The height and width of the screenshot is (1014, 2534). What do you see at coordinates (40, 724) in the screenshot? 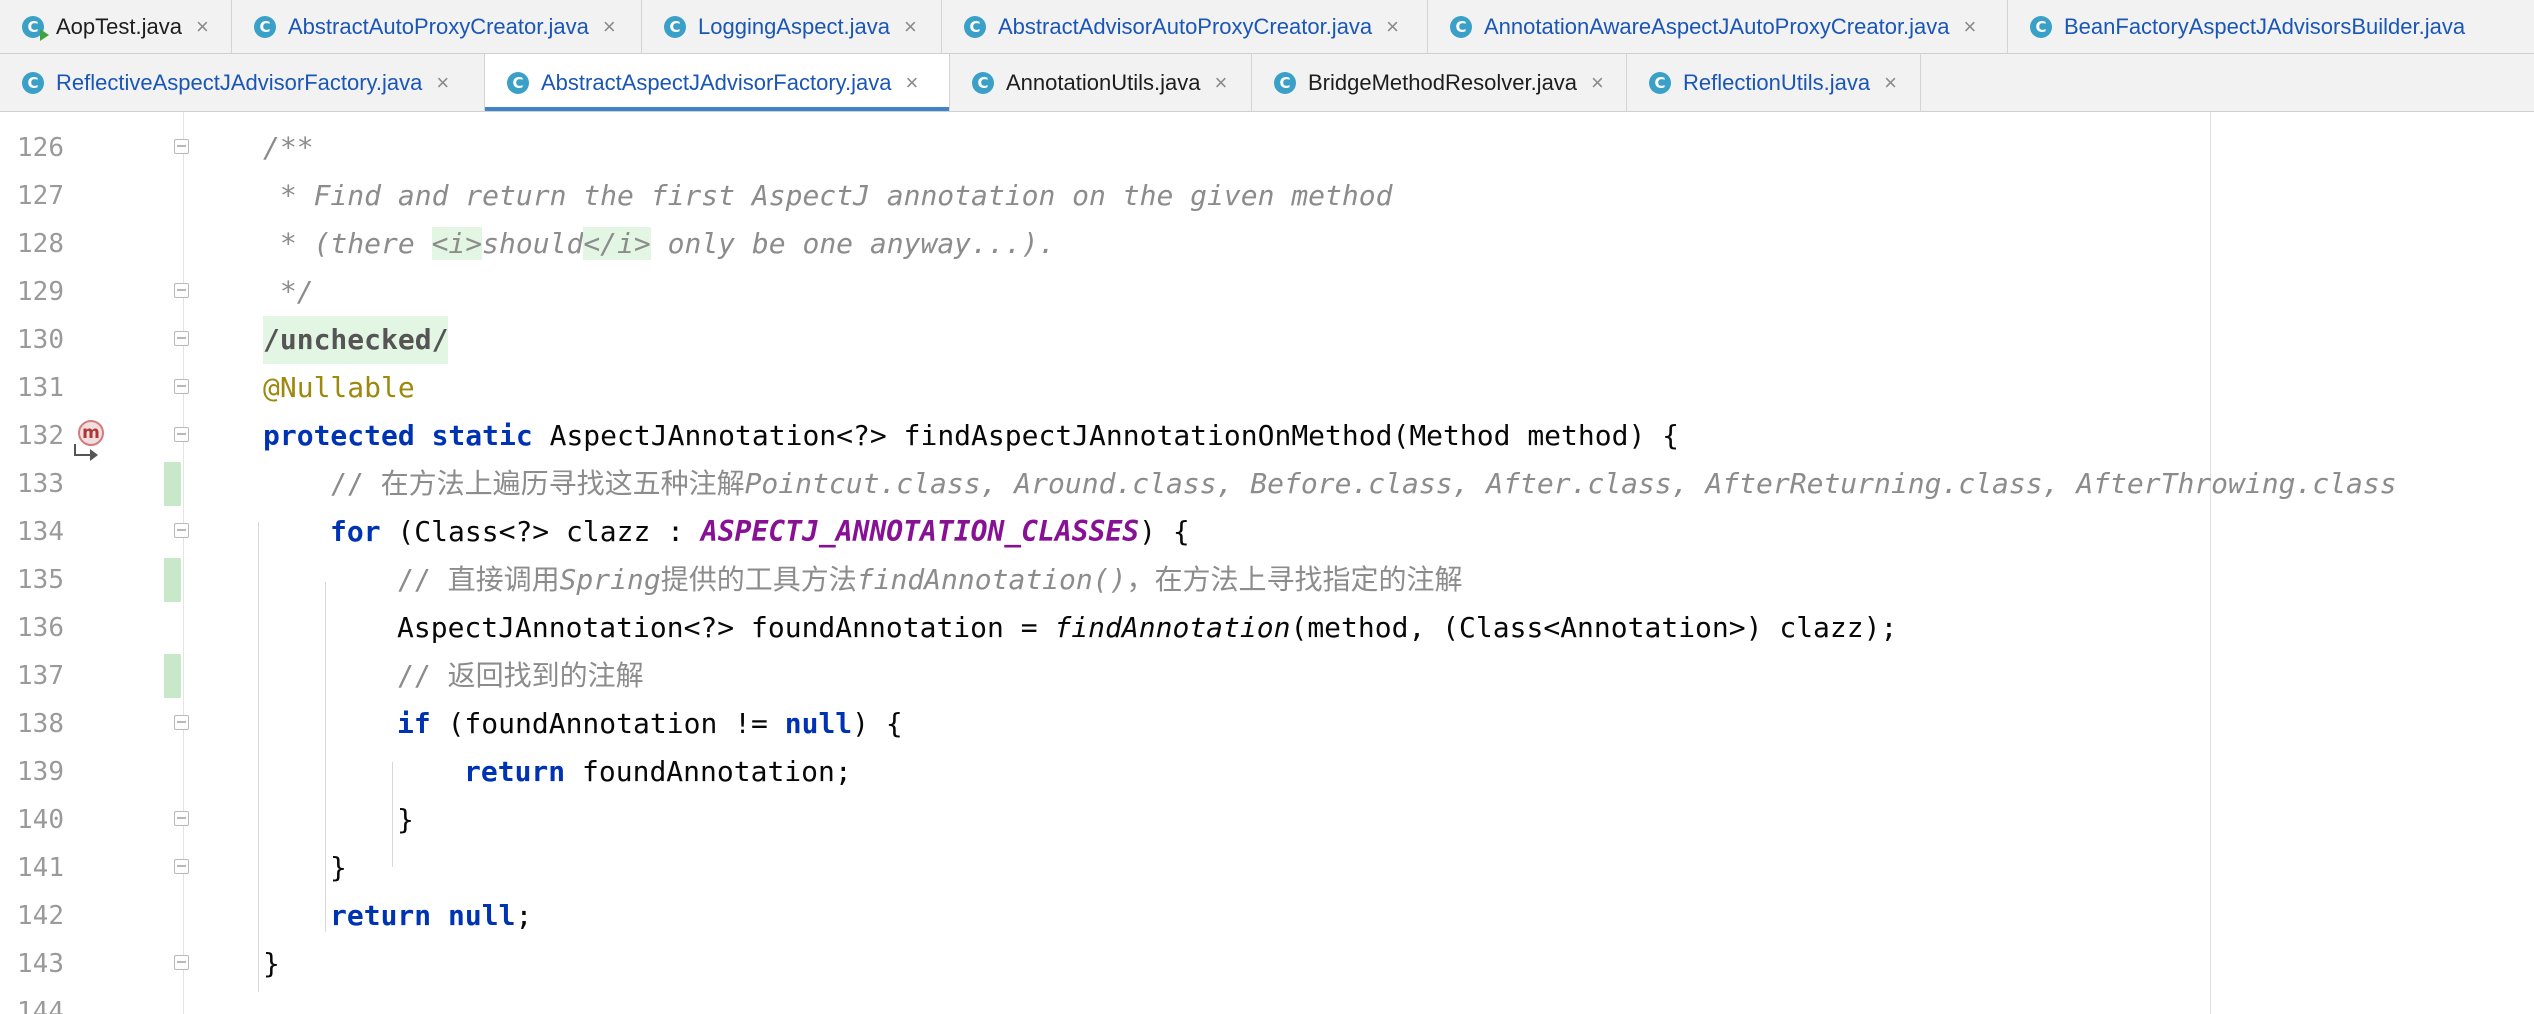
I see `line-number: 138` at bounding box center [40, 724].